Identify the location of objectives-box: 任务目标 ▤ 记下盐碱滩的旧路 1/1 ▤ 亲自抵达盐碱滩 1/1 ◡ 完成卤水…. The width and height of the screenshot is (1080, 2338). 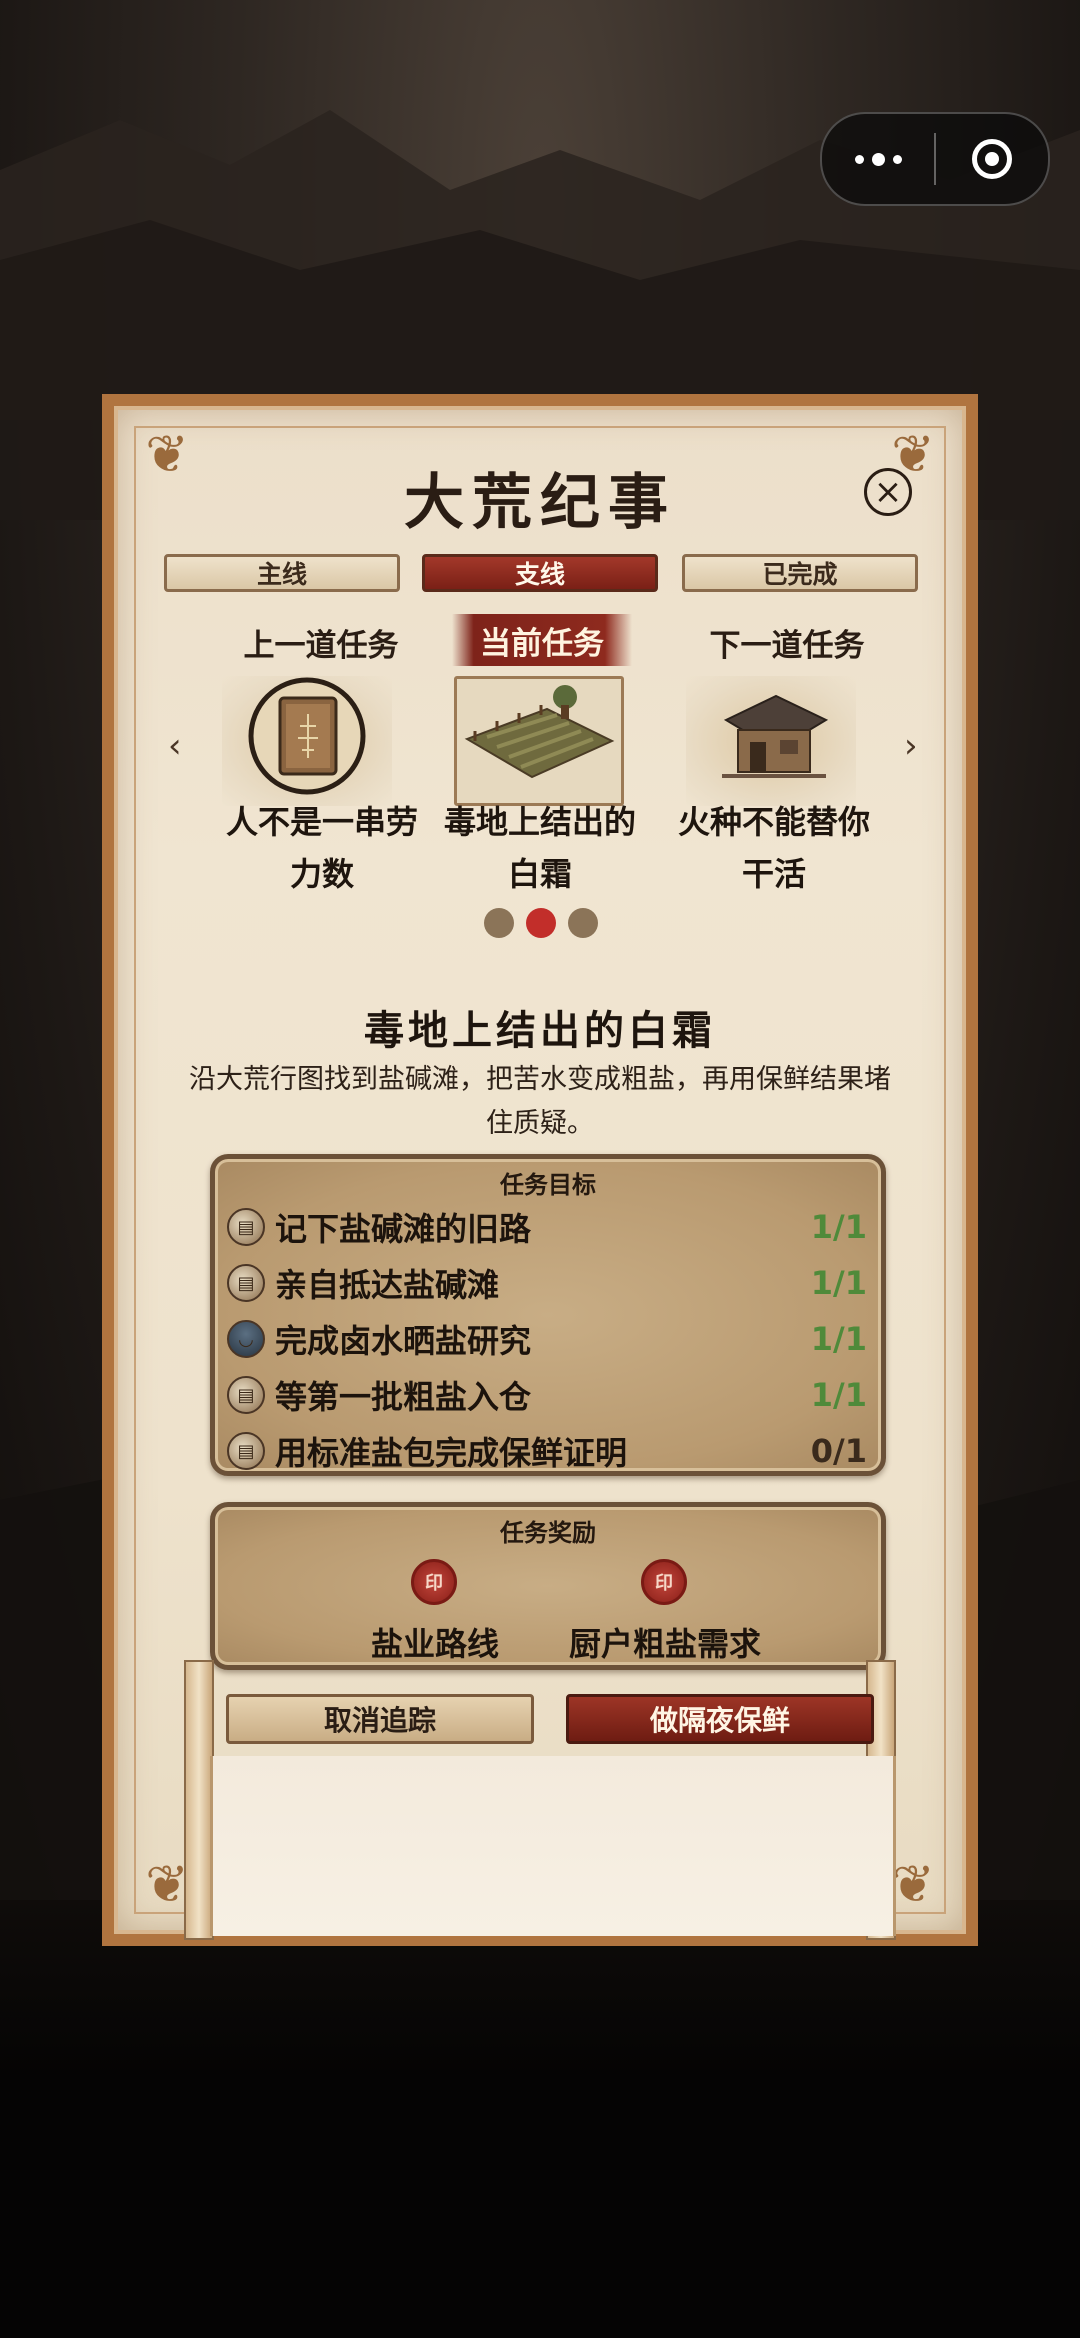
(548, 1315).